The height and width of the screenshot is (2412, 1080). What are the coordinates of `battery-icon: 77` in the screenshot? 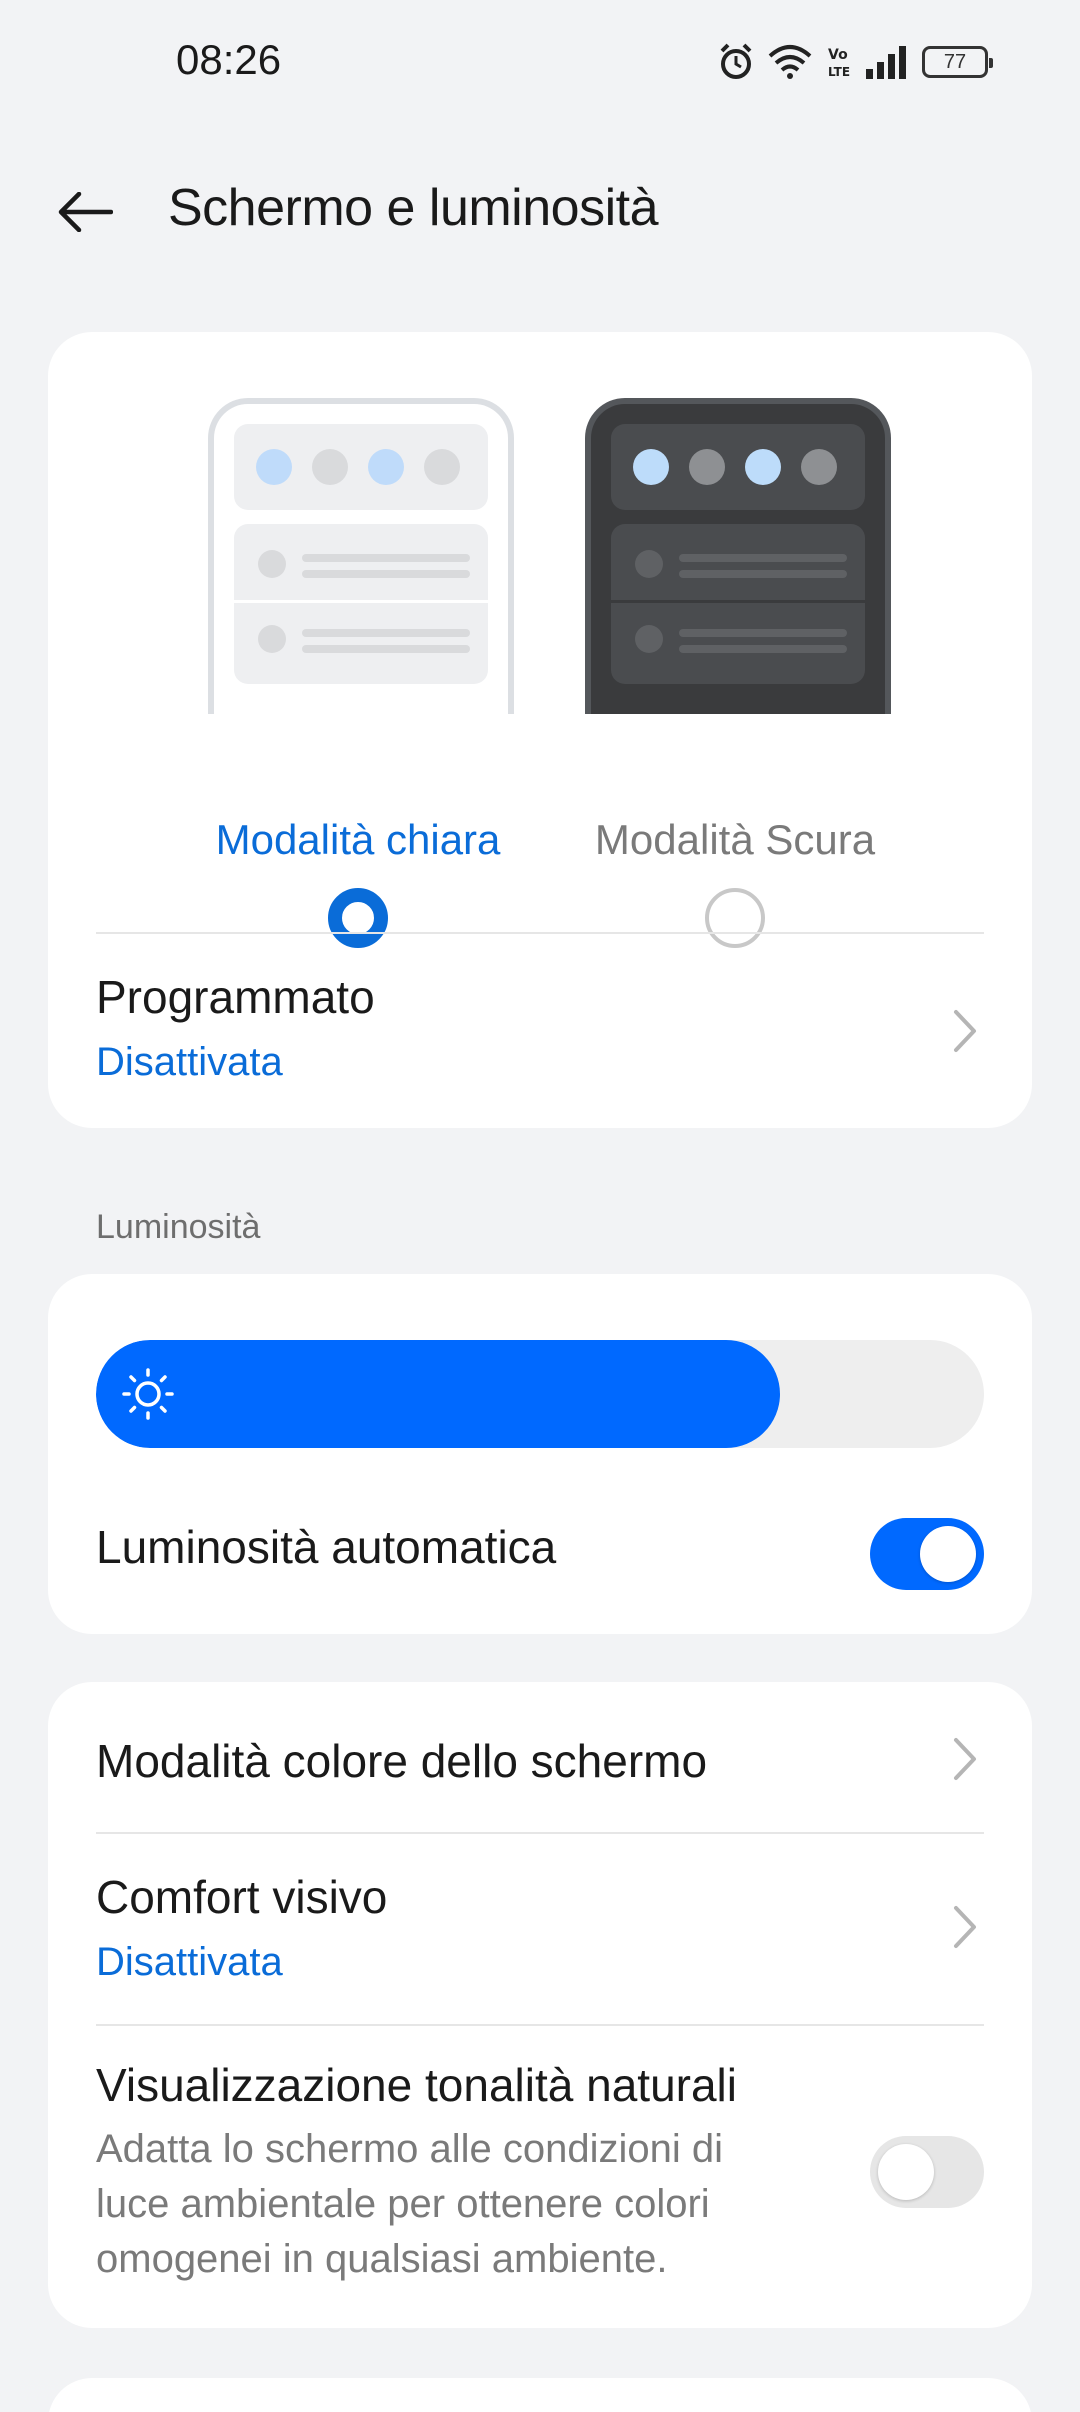 It's located at (957, 62).